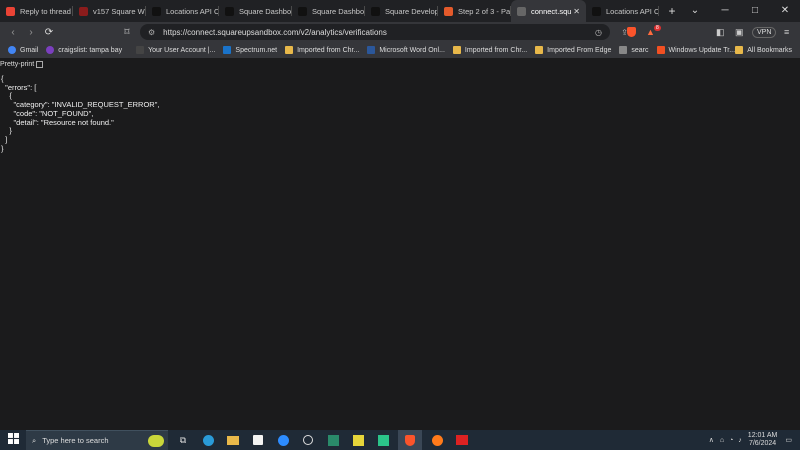  Describe the element at coordinates (720, 32) in the screenshot. I see `sidebar-icon: ◧` at that location.